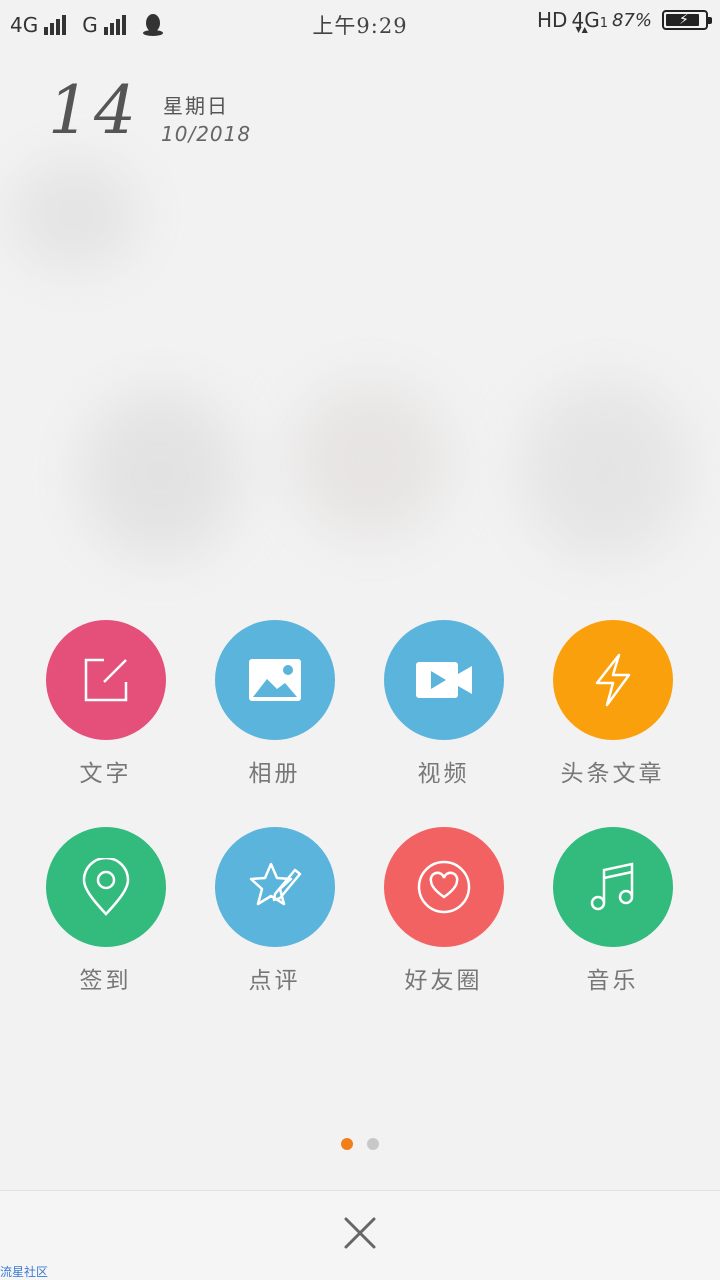  Describe the element at coordinates (552, 20) in the screenshot. I see `hd-label: HD` at that location.